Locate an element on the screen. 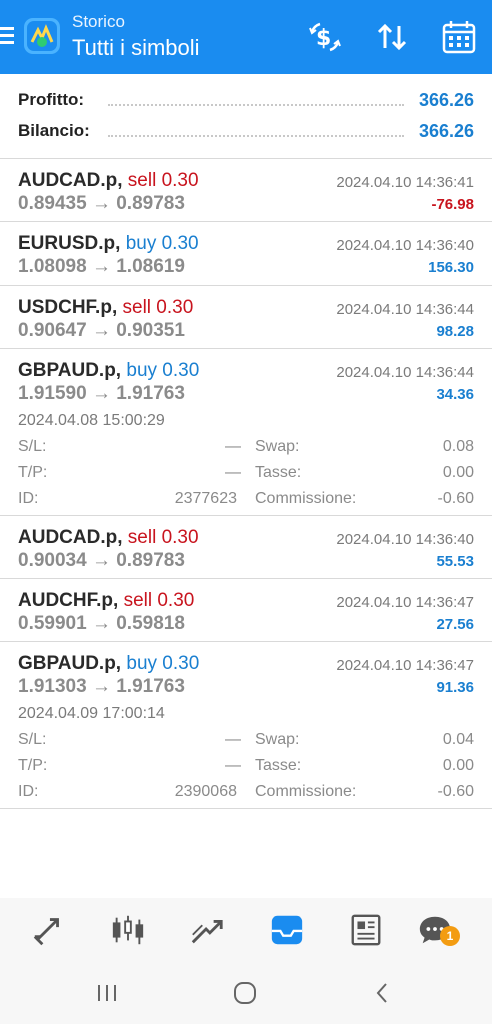 The image size is (492, 1024). deal-profit: 34.36 is located at coordinates (455, 394).